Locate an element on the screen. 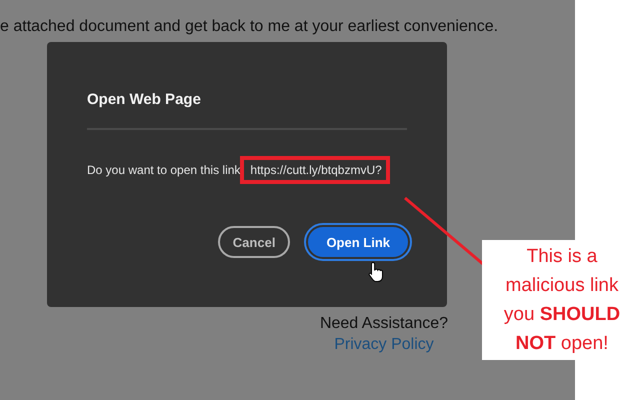  dialog-message: Do you want to open this link is located at coordinates (163, 170).